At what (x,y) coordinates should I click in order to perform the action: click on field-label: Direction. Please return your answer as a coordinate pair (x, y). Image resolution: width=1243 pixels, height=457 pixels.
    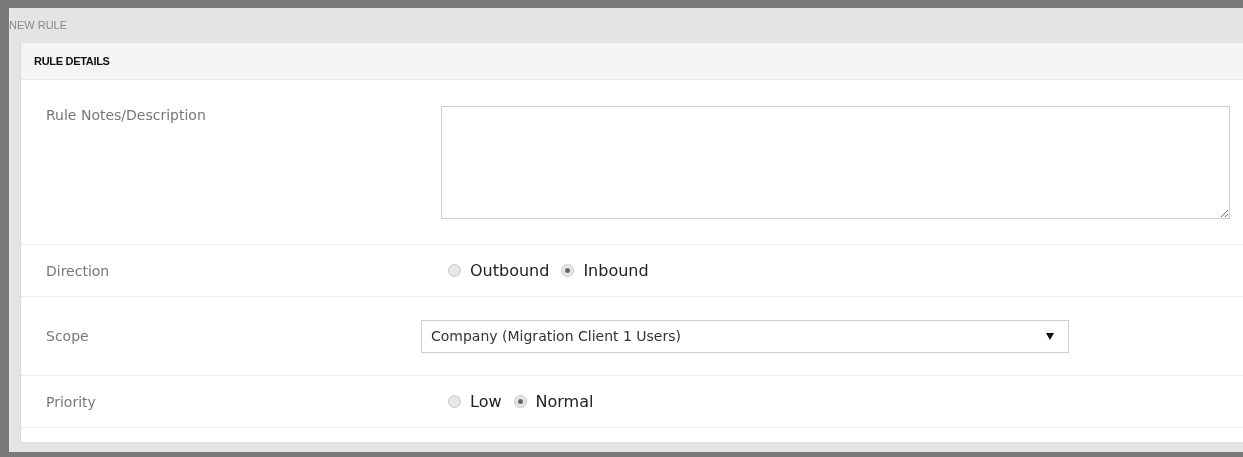
    Looking at the image, I should click on (78, 270).